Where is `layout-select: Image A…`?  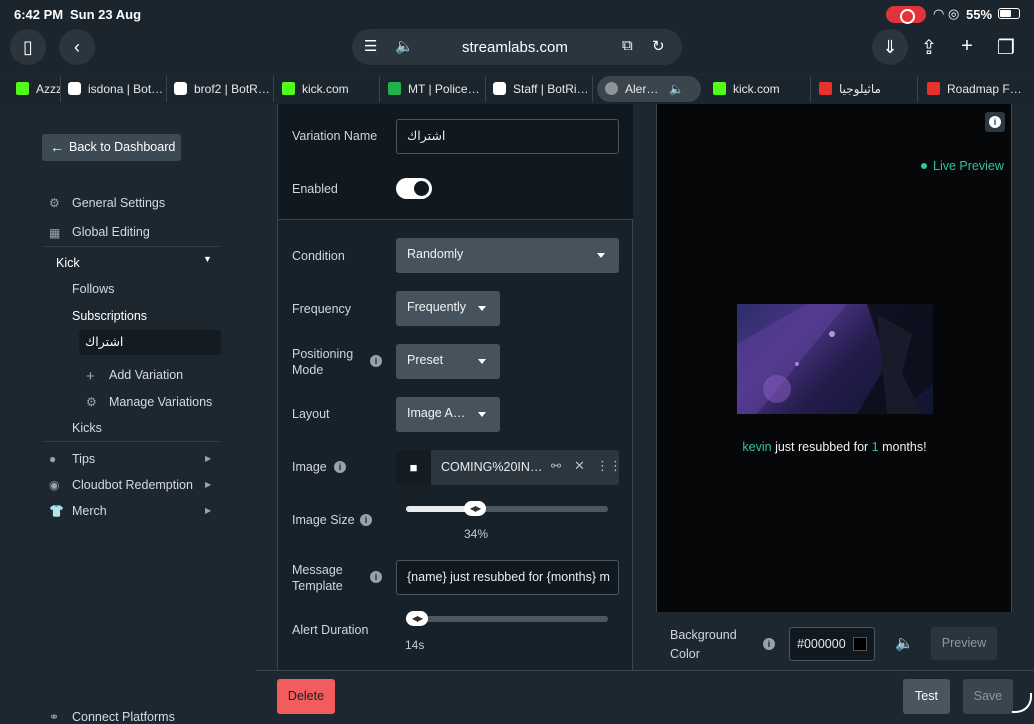
layout-select: Image A… is located at coordinates (448, 414).